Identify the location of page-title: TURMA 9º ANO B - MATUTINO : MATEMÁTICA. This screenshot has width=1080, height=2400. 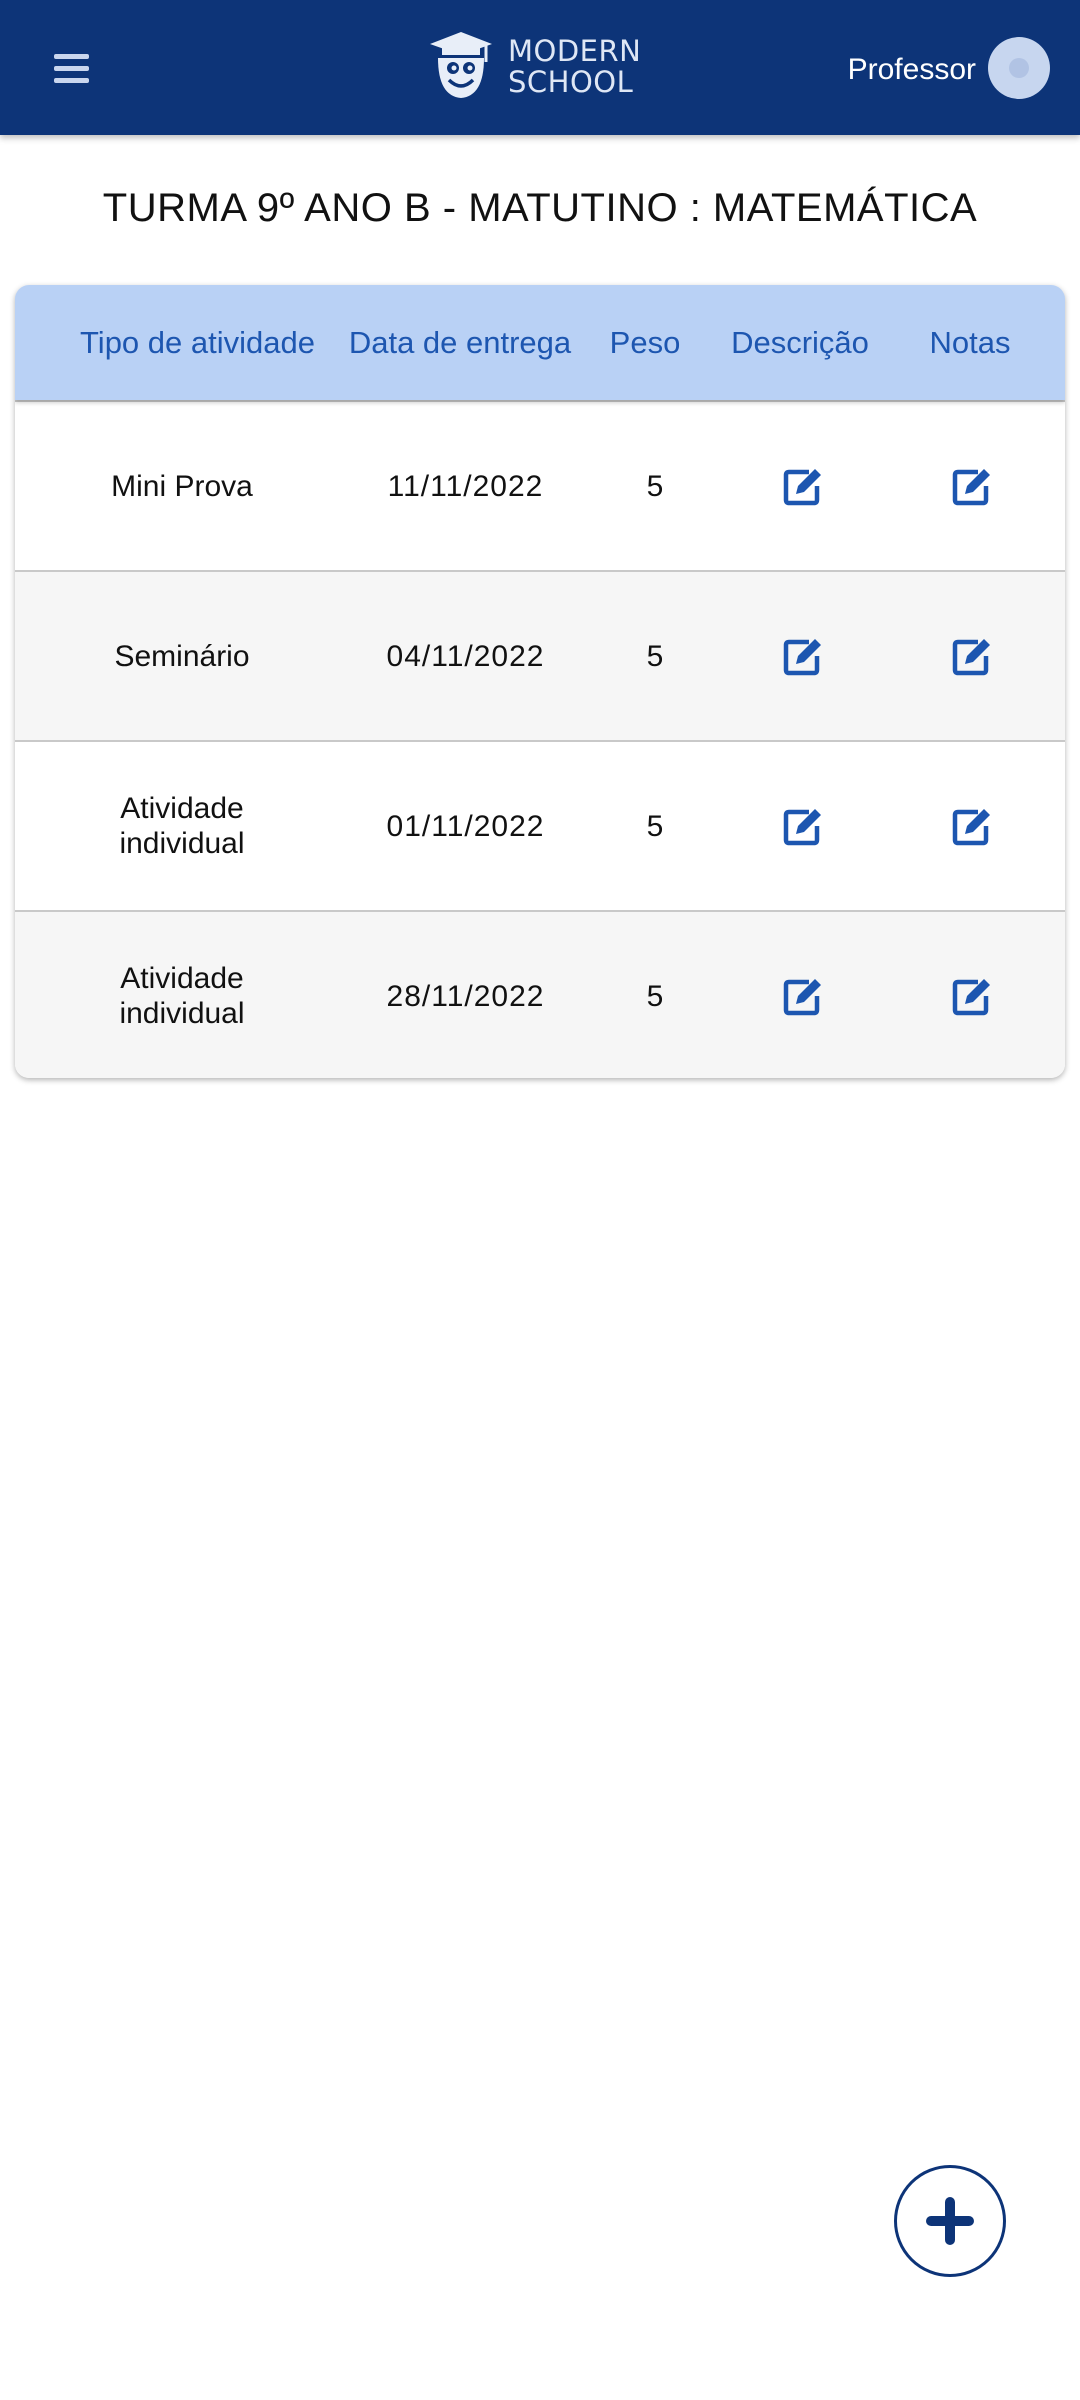
(540, 208).